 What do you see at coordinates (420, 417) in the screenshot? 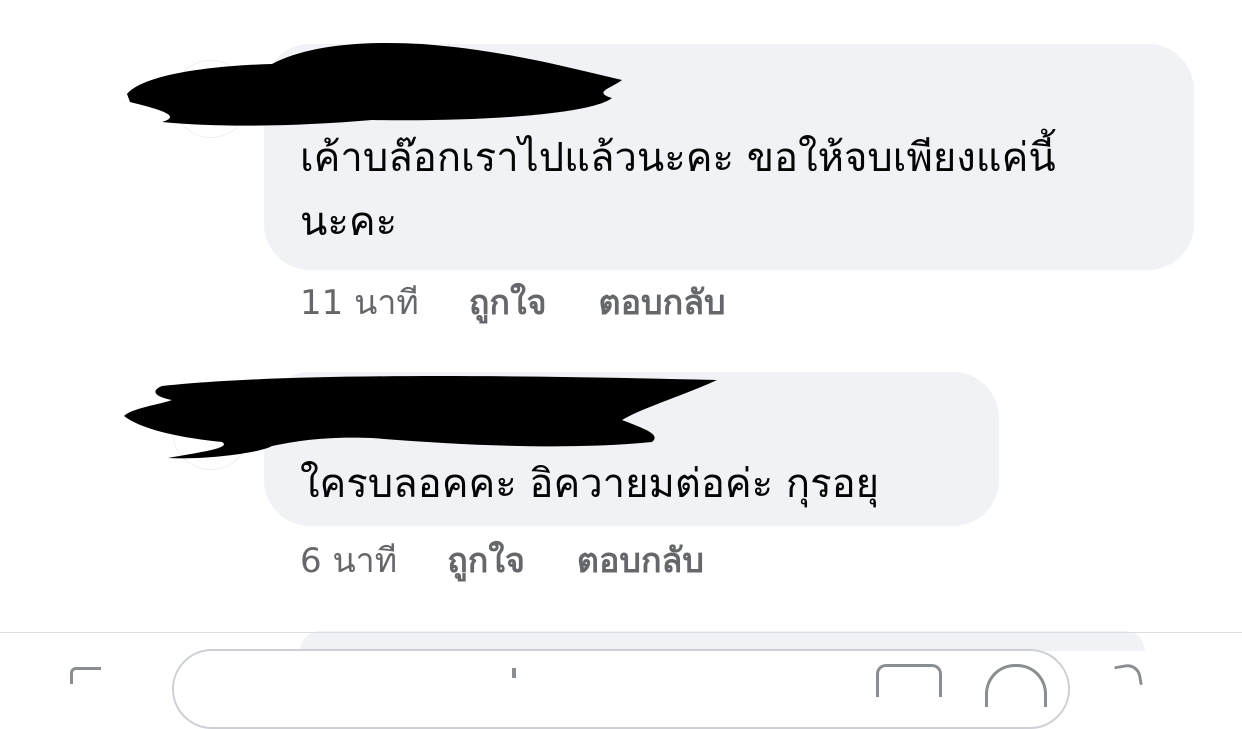
I see `redacted-author-name` at bounding box center [420, 417].